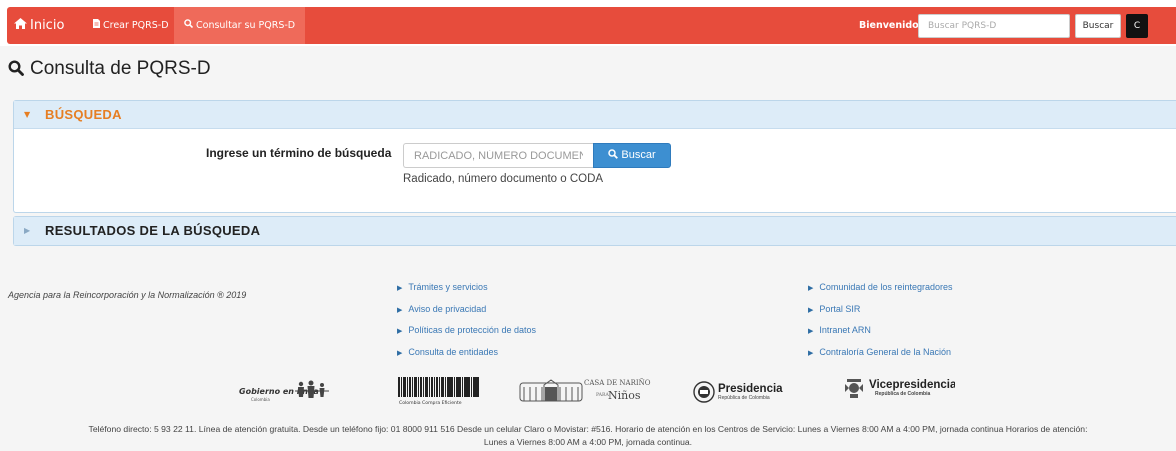  What do you see at coordinates (260, 399) in the screenshot?
I see `svg-text: Colombia` at bounding box center [260, 399].